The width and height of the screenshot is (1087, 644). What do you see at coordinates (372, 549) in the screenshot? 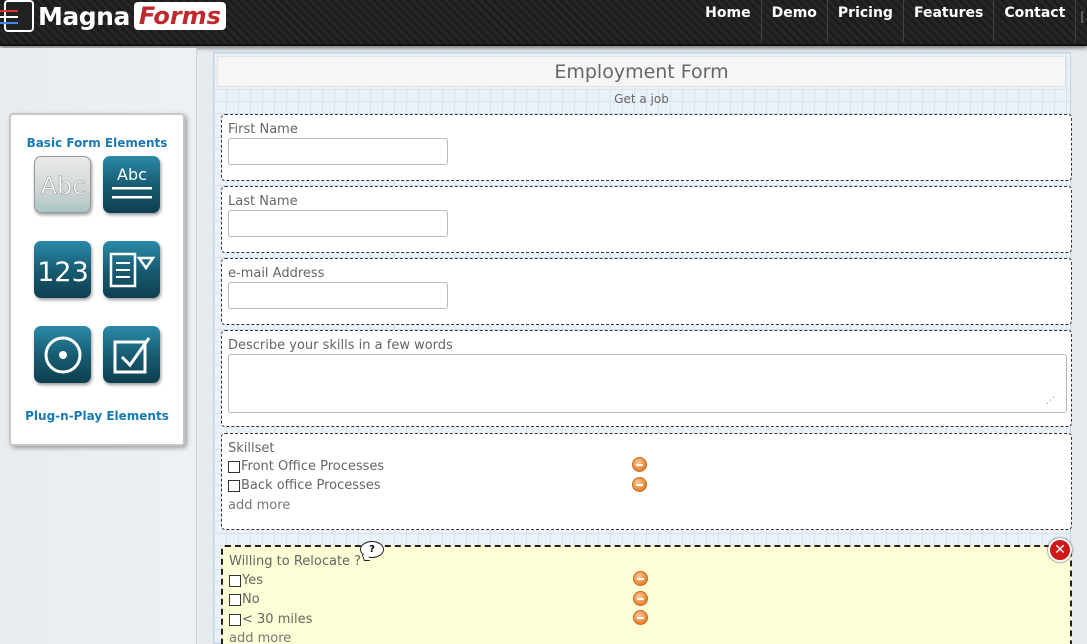
I see `help-icon: ?` at bounding box center [372, 549].